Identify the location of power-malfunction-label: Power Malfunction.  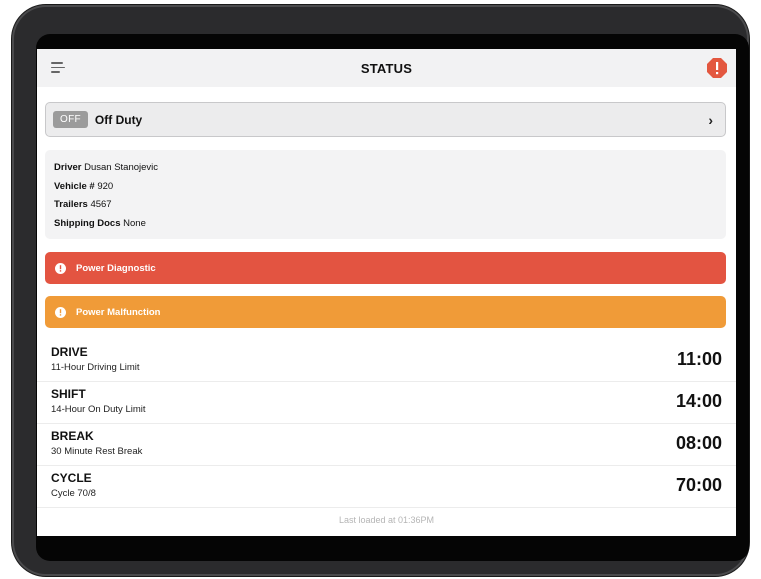
(118, 312).